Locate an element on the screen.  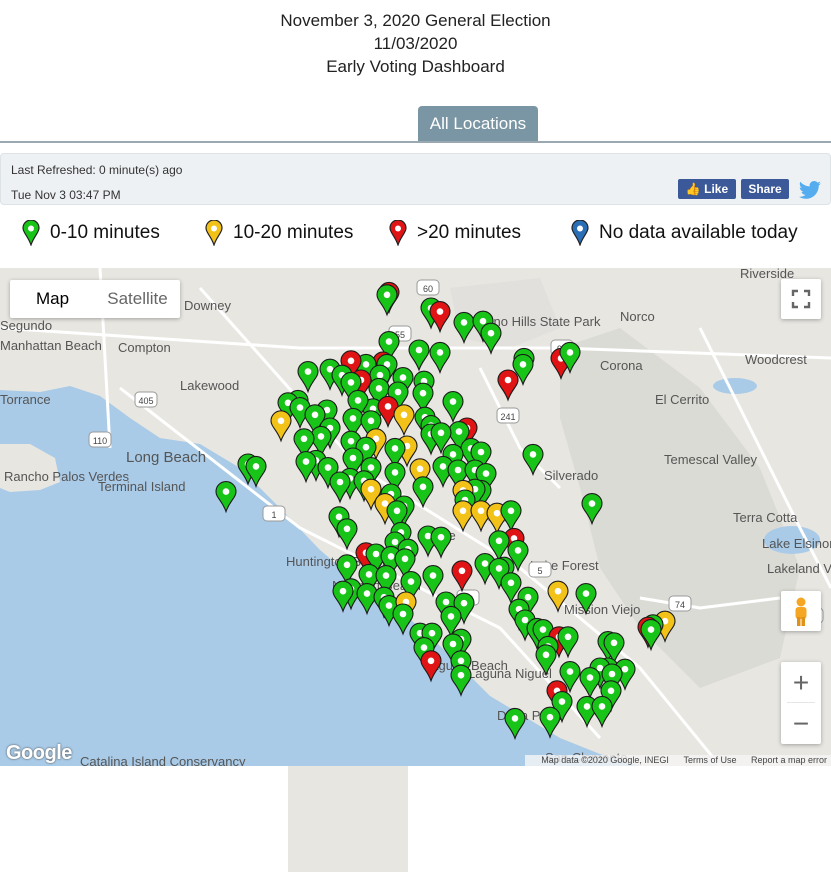
legend-item-no-data: No data available today is located at coordinates (684, 233).